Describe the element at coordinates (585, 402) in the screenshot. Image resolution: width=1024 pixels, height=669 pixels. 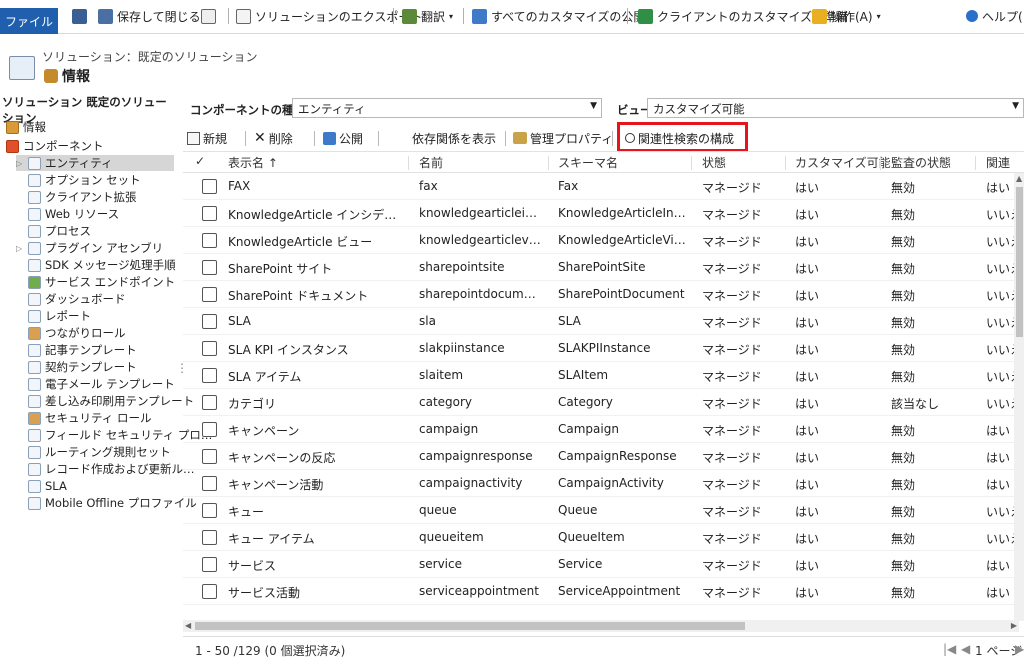
I see `cell-schema-name: Category` at that location.